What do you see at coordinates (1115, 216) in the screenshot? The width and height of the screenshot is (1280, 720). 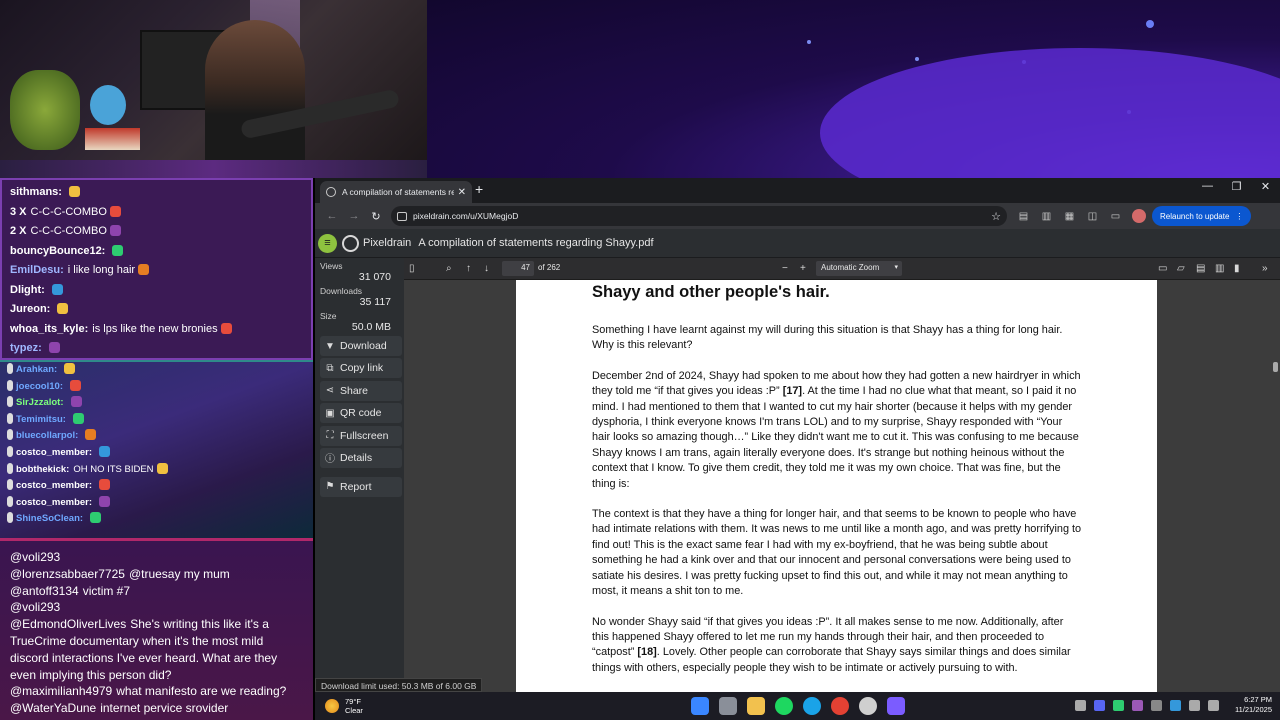 I see `cast-icon: ▭` at bounding box center [1115, 216].